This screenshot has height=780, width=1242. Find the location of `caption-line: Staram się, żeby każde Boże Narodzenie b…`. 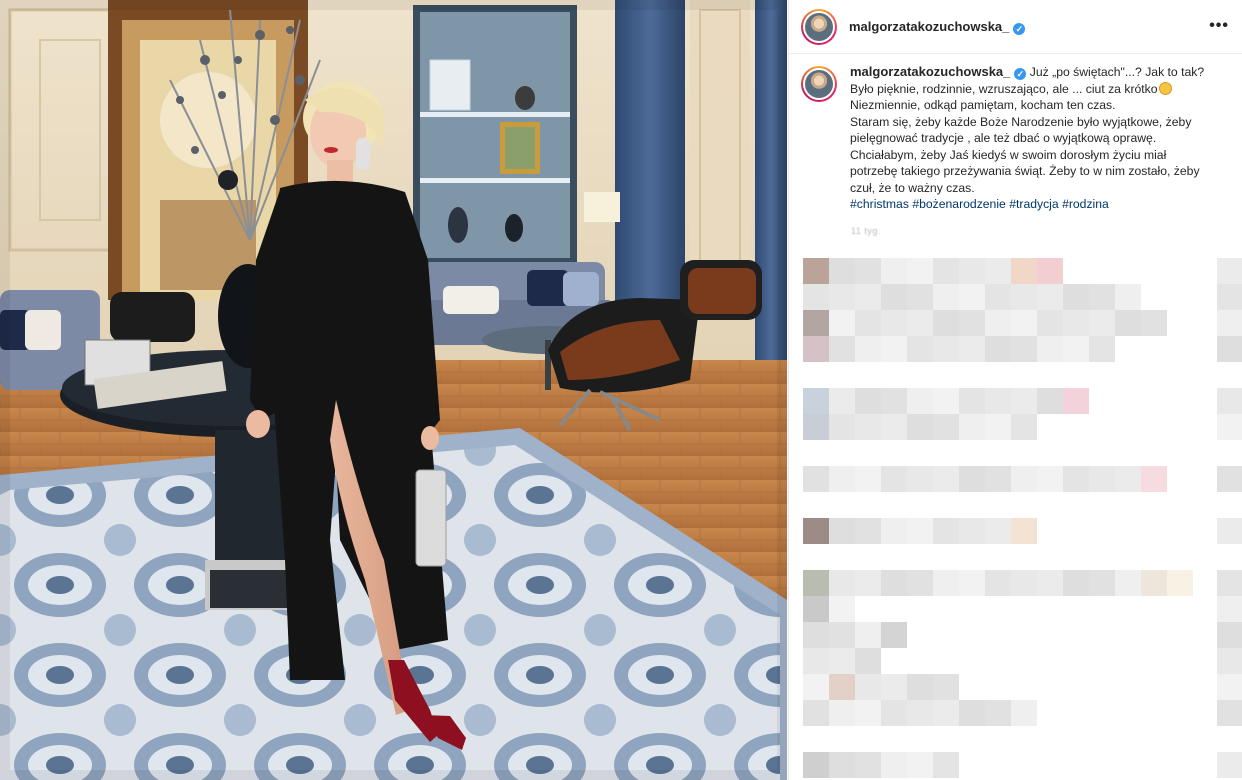

caption-line: Staram się, żeby każde Boże Narodzenie b… is located at coordinates (1021, 121).